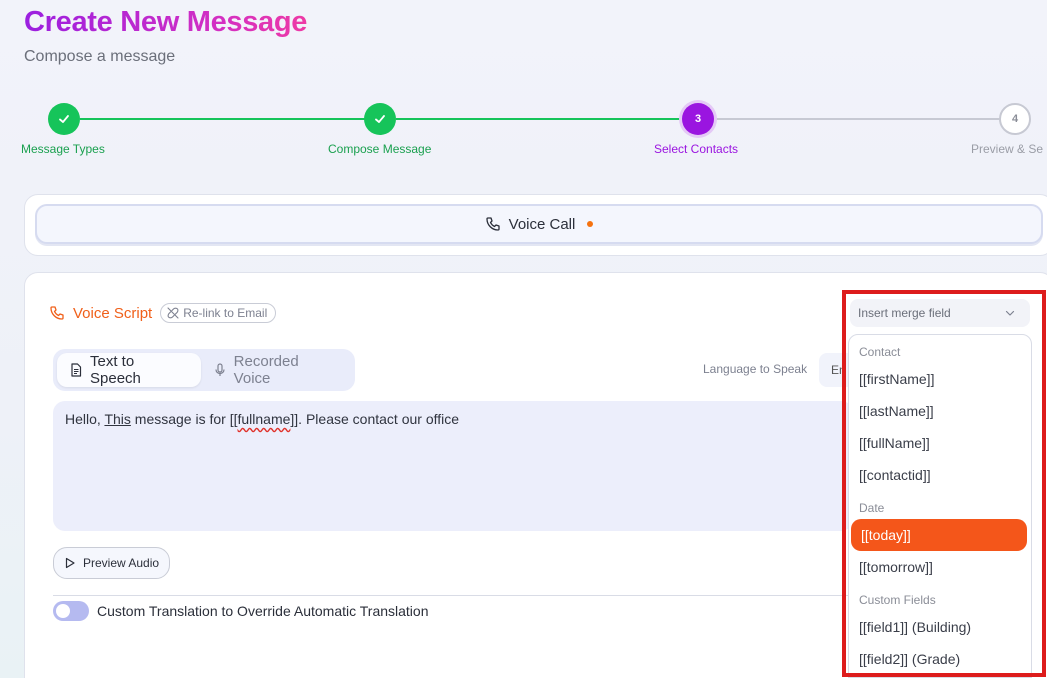 The height and width of the screenshot is (678, 1047). What do you see at coordinates (225, 313) in the screenshot?
I see `relink-email-label: Re-link to Email` at bounding box center [225, 313].